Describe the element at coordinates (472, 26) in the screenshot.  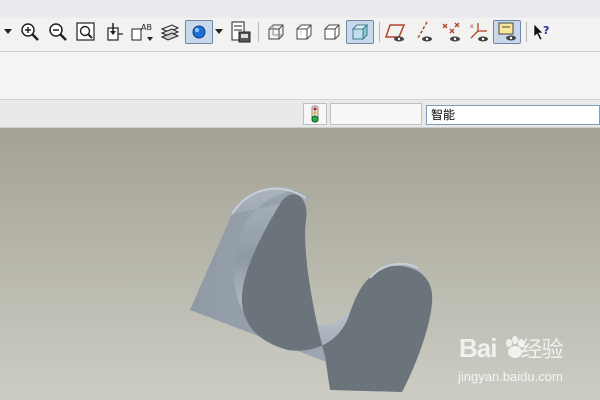
I see `svg-text: x` at that location.